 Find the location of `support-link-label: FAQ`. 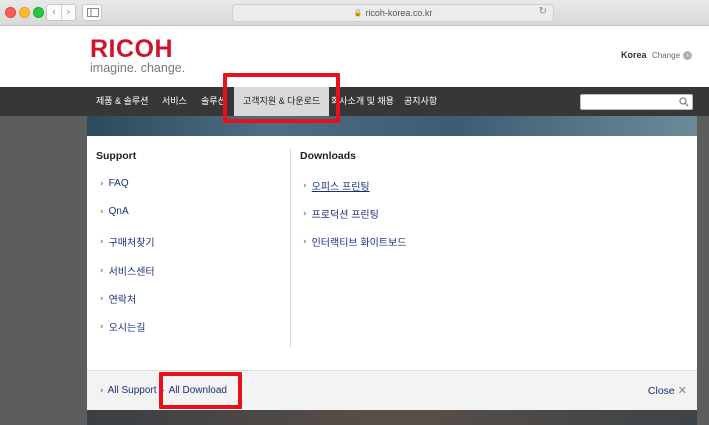

support-link-label: FAQ is located at coordinates (118, 183).